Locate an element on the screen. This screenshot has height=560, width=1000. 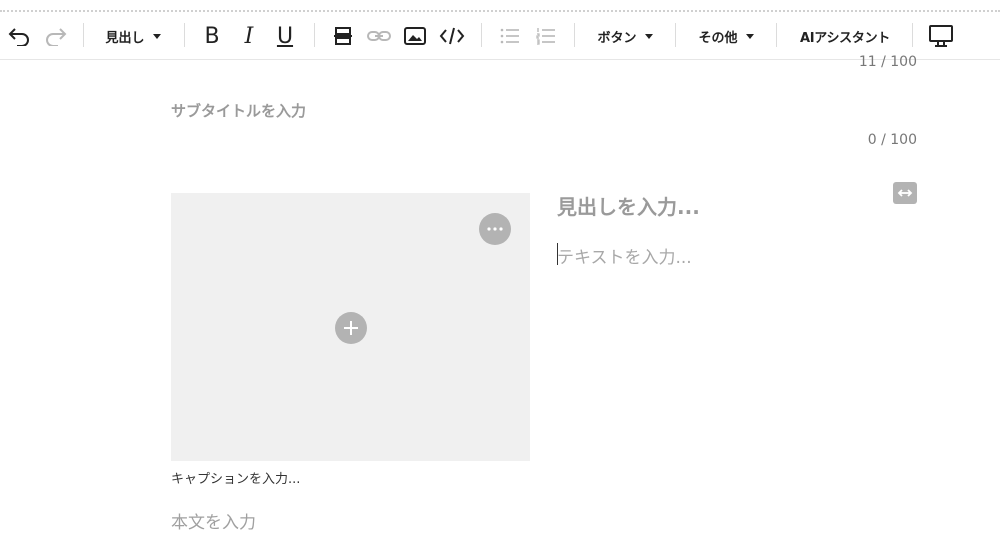
subtitle-char-counter: 0 / 100 is located at coordinates (892, 140).